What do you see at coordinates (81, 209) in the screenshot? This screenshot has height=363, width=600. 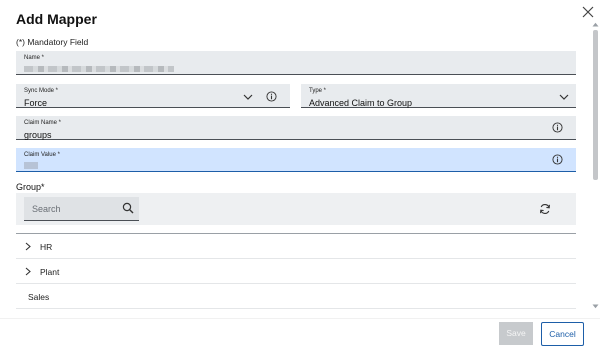 I see `group-search-input: Search` at bounding box center [81, 209].